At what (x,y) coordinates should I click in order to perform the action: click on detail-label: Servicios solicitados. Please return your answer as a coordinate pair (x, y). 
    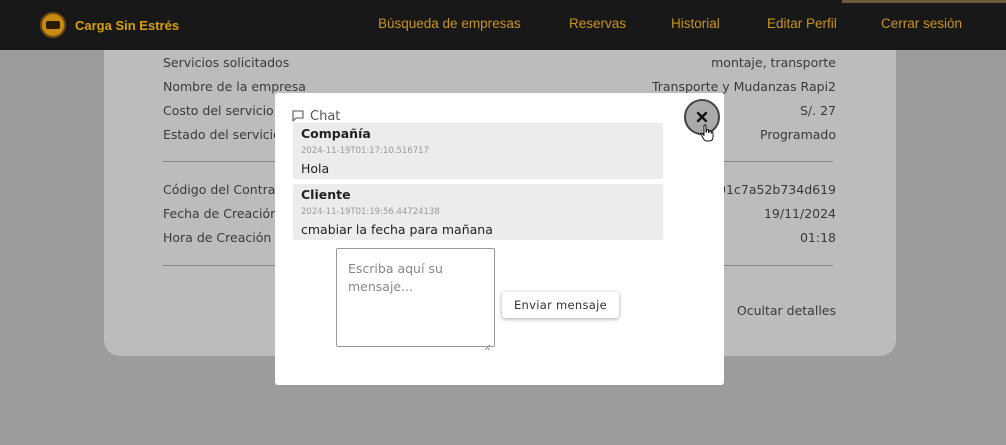
    Looking at the image, I should click on (226, 62).